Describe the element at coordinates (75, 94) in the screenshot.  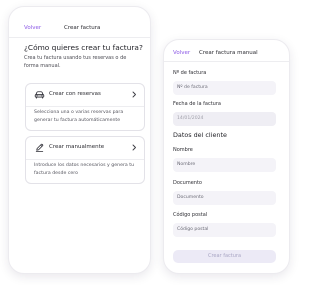
I see `card-title: Crear con reservas` at that location.